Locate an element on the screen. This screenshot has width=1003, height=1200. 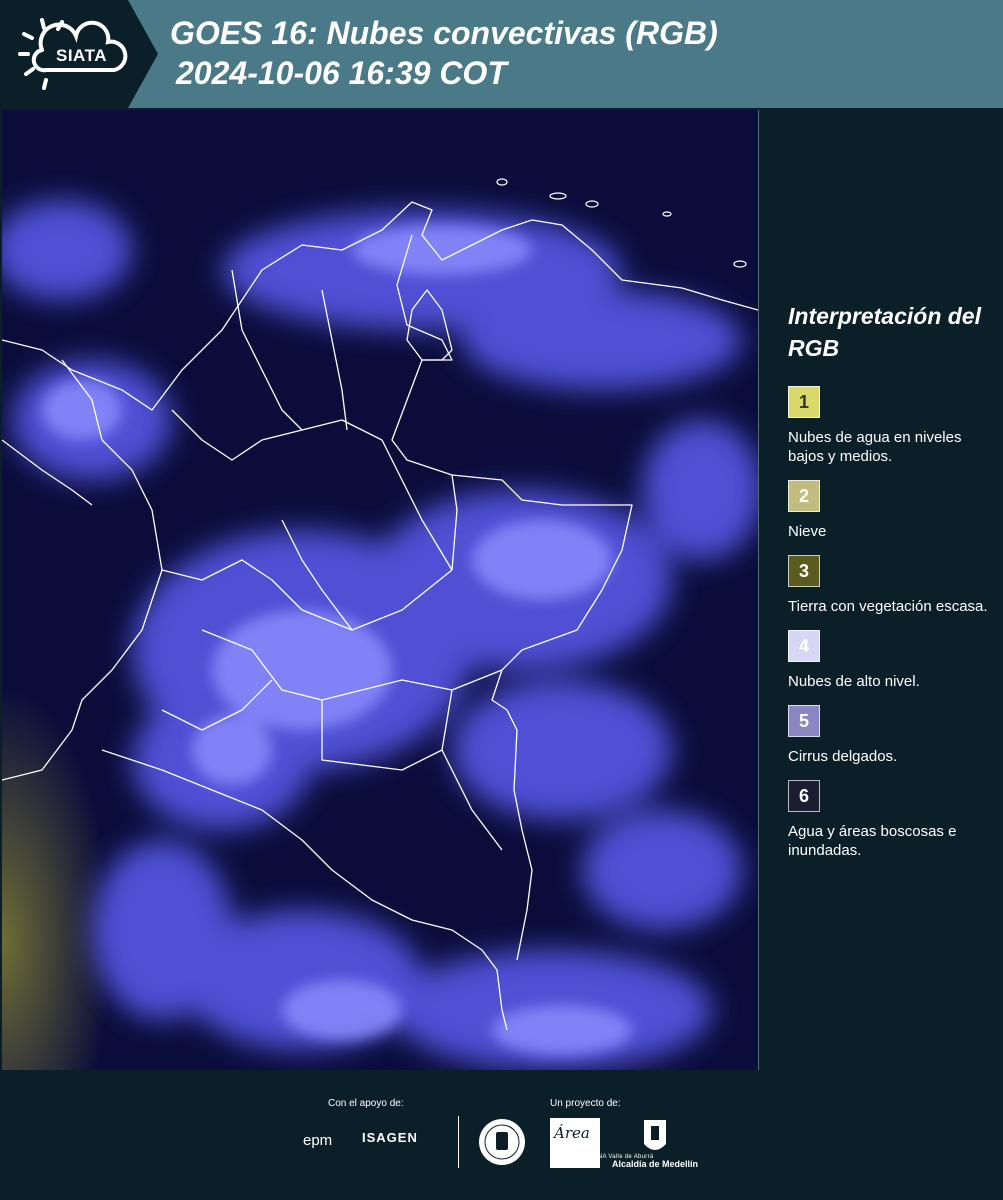
legend-item: 3 Tierra con vegetación escasa. is located at coordinates (890, 585).